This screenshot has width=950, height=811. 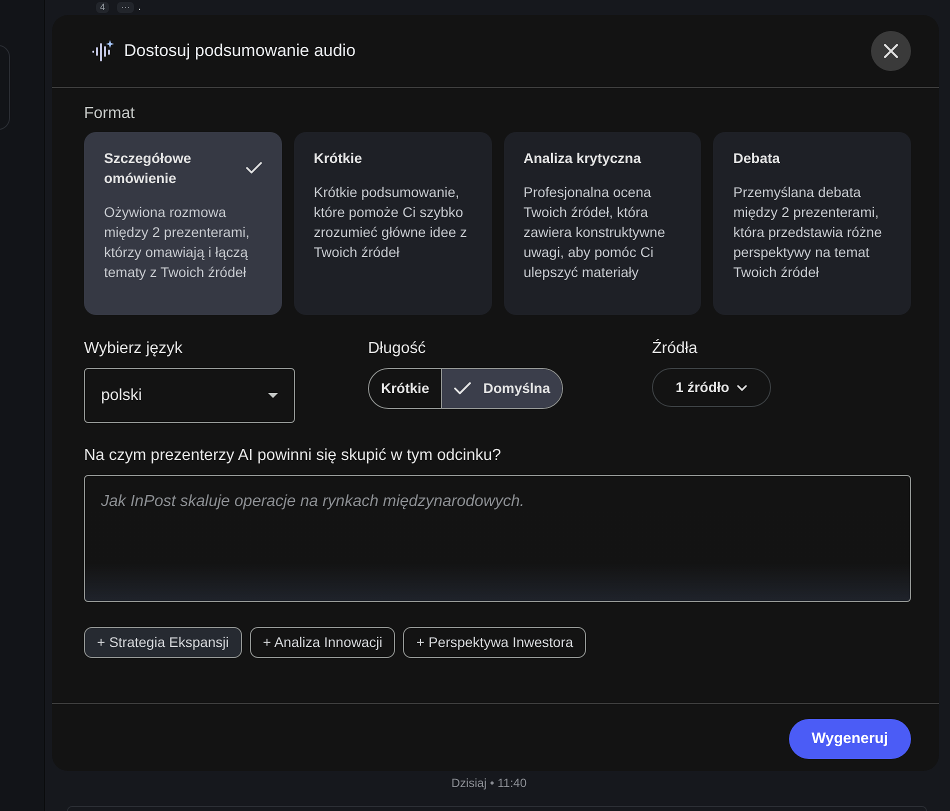 I want to click on format-card: Szczegółowe omówienie Ożywiona rozmowa między 2 prezenterami, którzy omawiają i łączą tematy z Twoich źródeł, so click(x=183, y=223).